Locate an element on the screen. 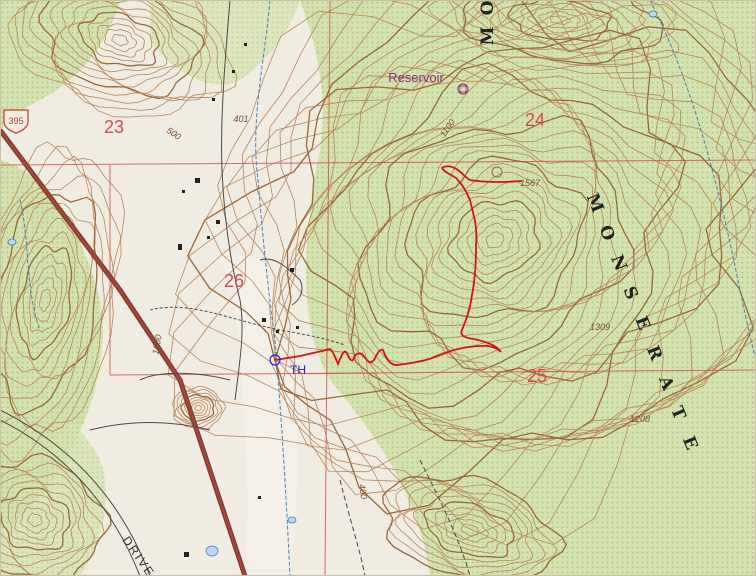  section-label-23: 23 is located at coordinates (114, 127).